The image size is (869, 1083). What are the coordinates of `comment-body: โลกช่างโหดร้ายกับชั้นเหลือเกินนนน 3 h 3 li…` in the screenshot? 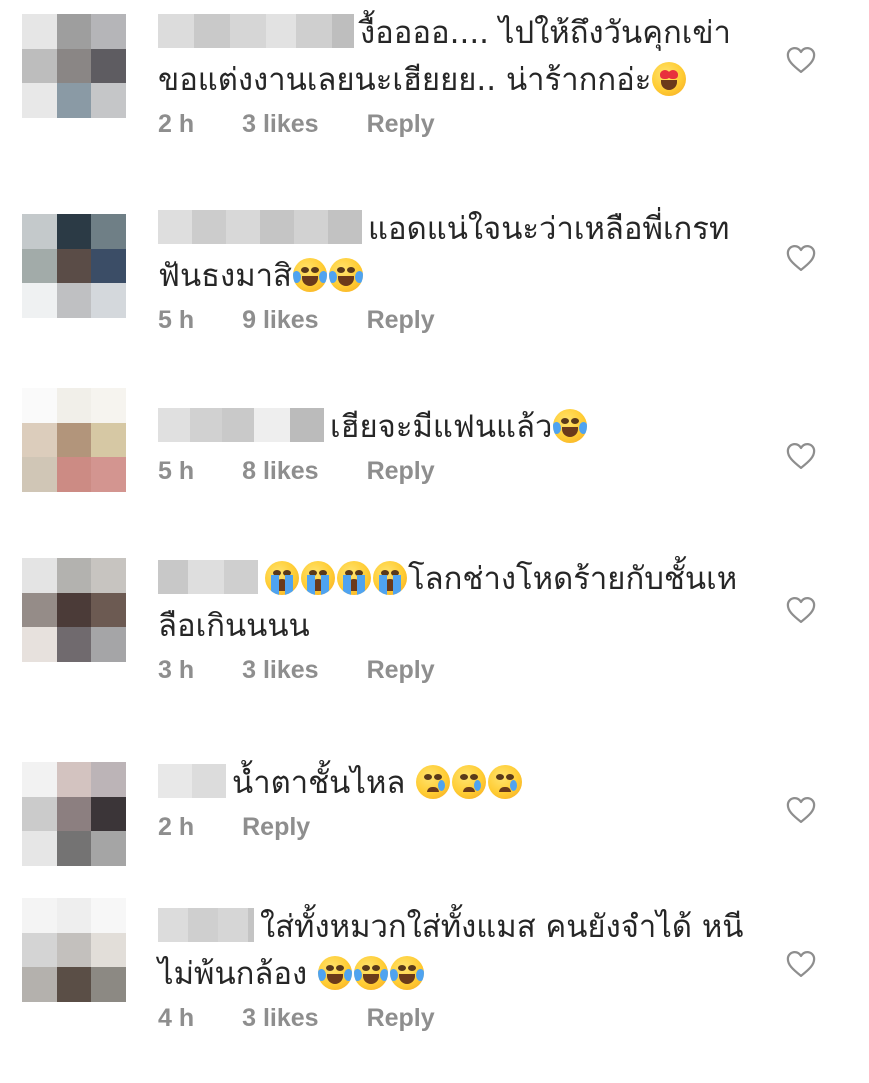 It's located at (463, 620).